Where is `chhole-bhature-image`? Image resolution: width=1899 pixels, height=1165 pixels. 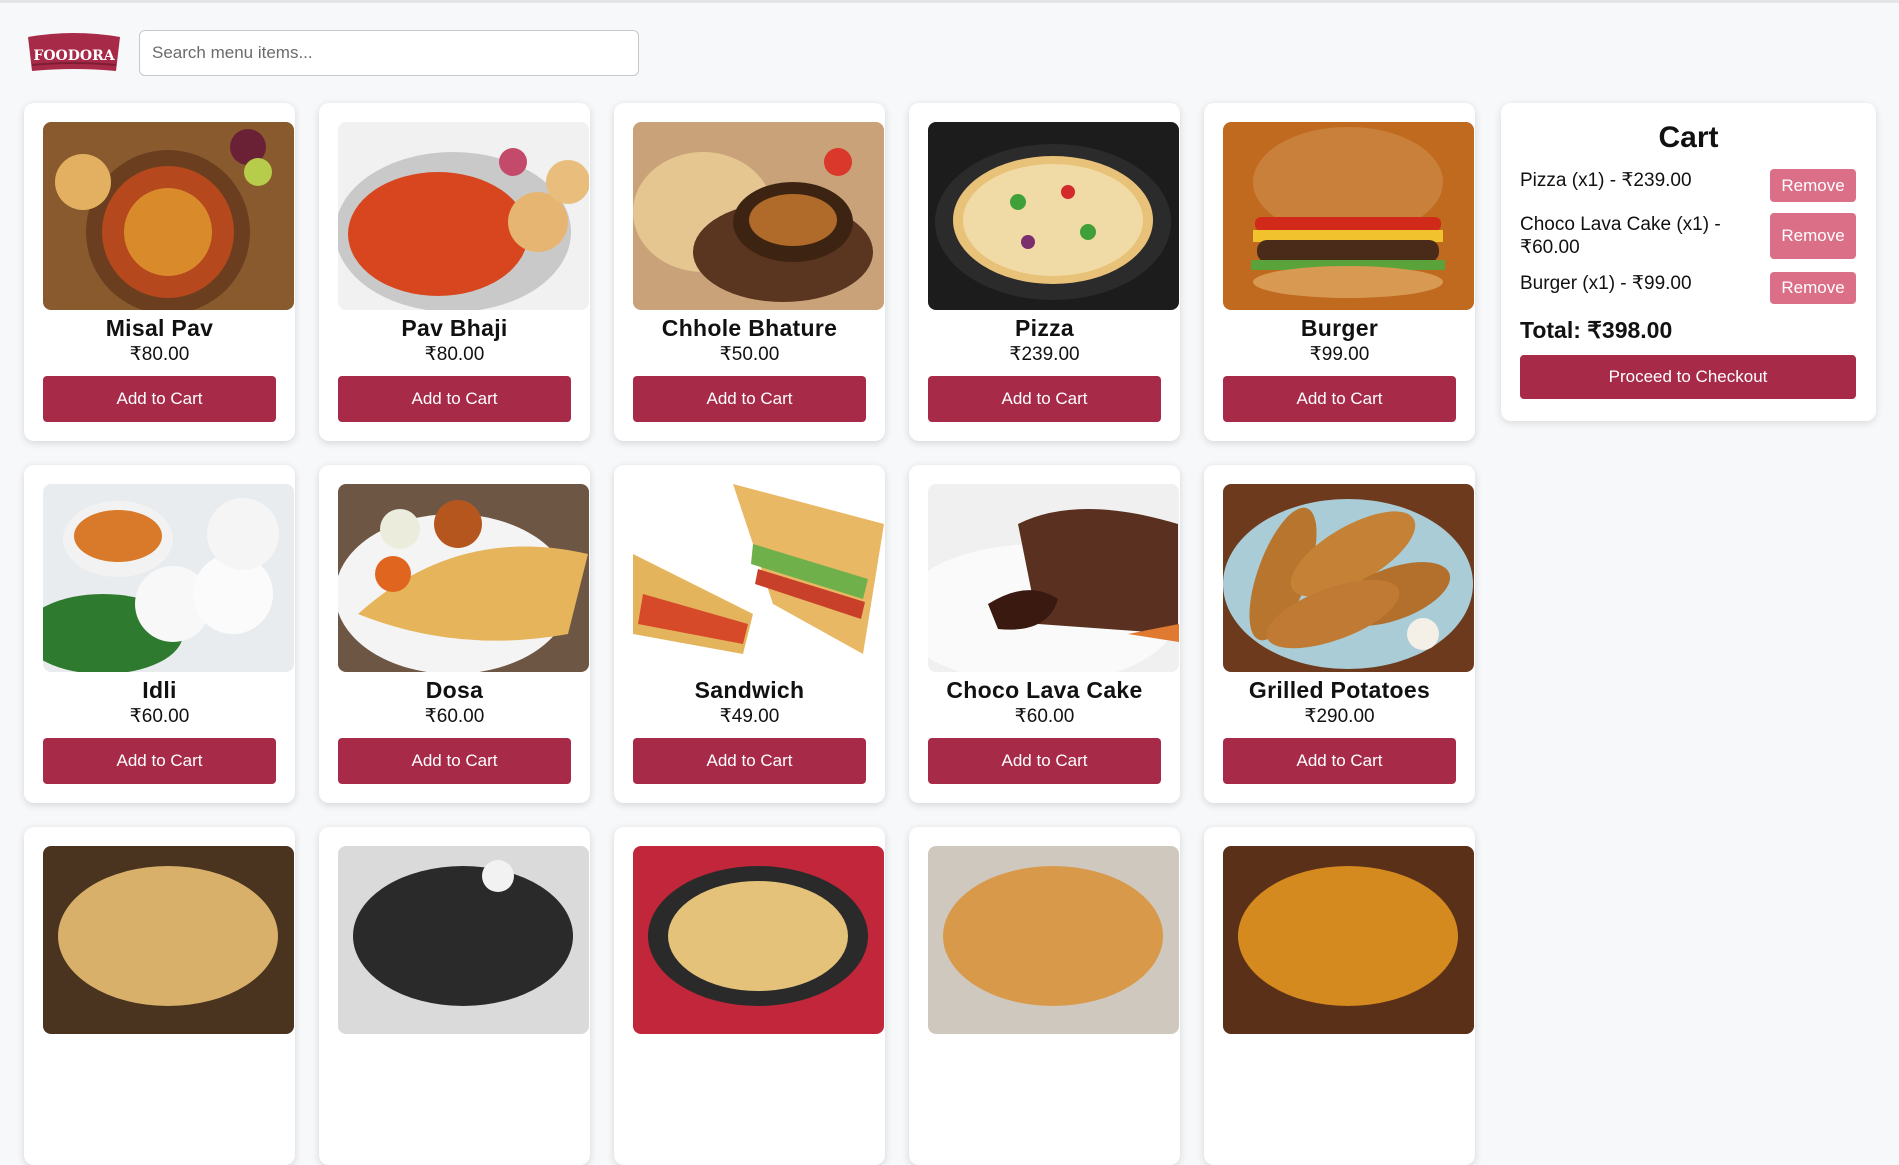
chhole-bhature-image is located at coordinates (758, 216).